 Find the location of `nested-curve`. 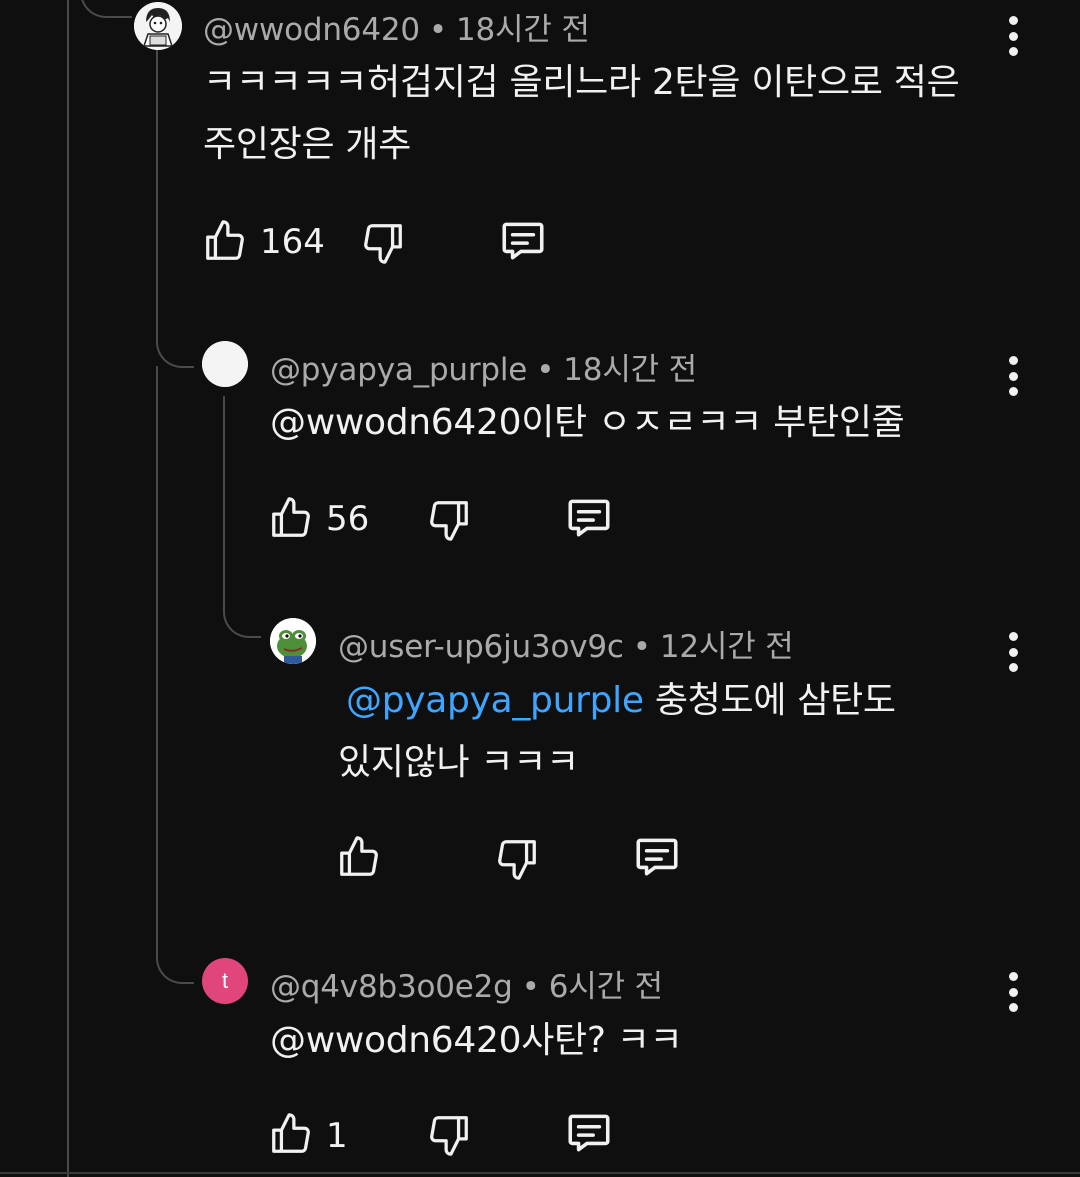

nested-curve is located at coordinates (242, 616).